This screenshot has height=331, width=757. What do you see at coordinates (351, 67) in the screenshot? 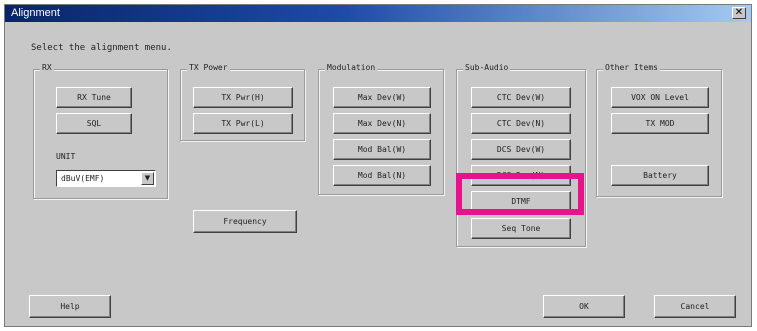
I see `modulation-group-label: Modulation` at bounding box center [351, 67].